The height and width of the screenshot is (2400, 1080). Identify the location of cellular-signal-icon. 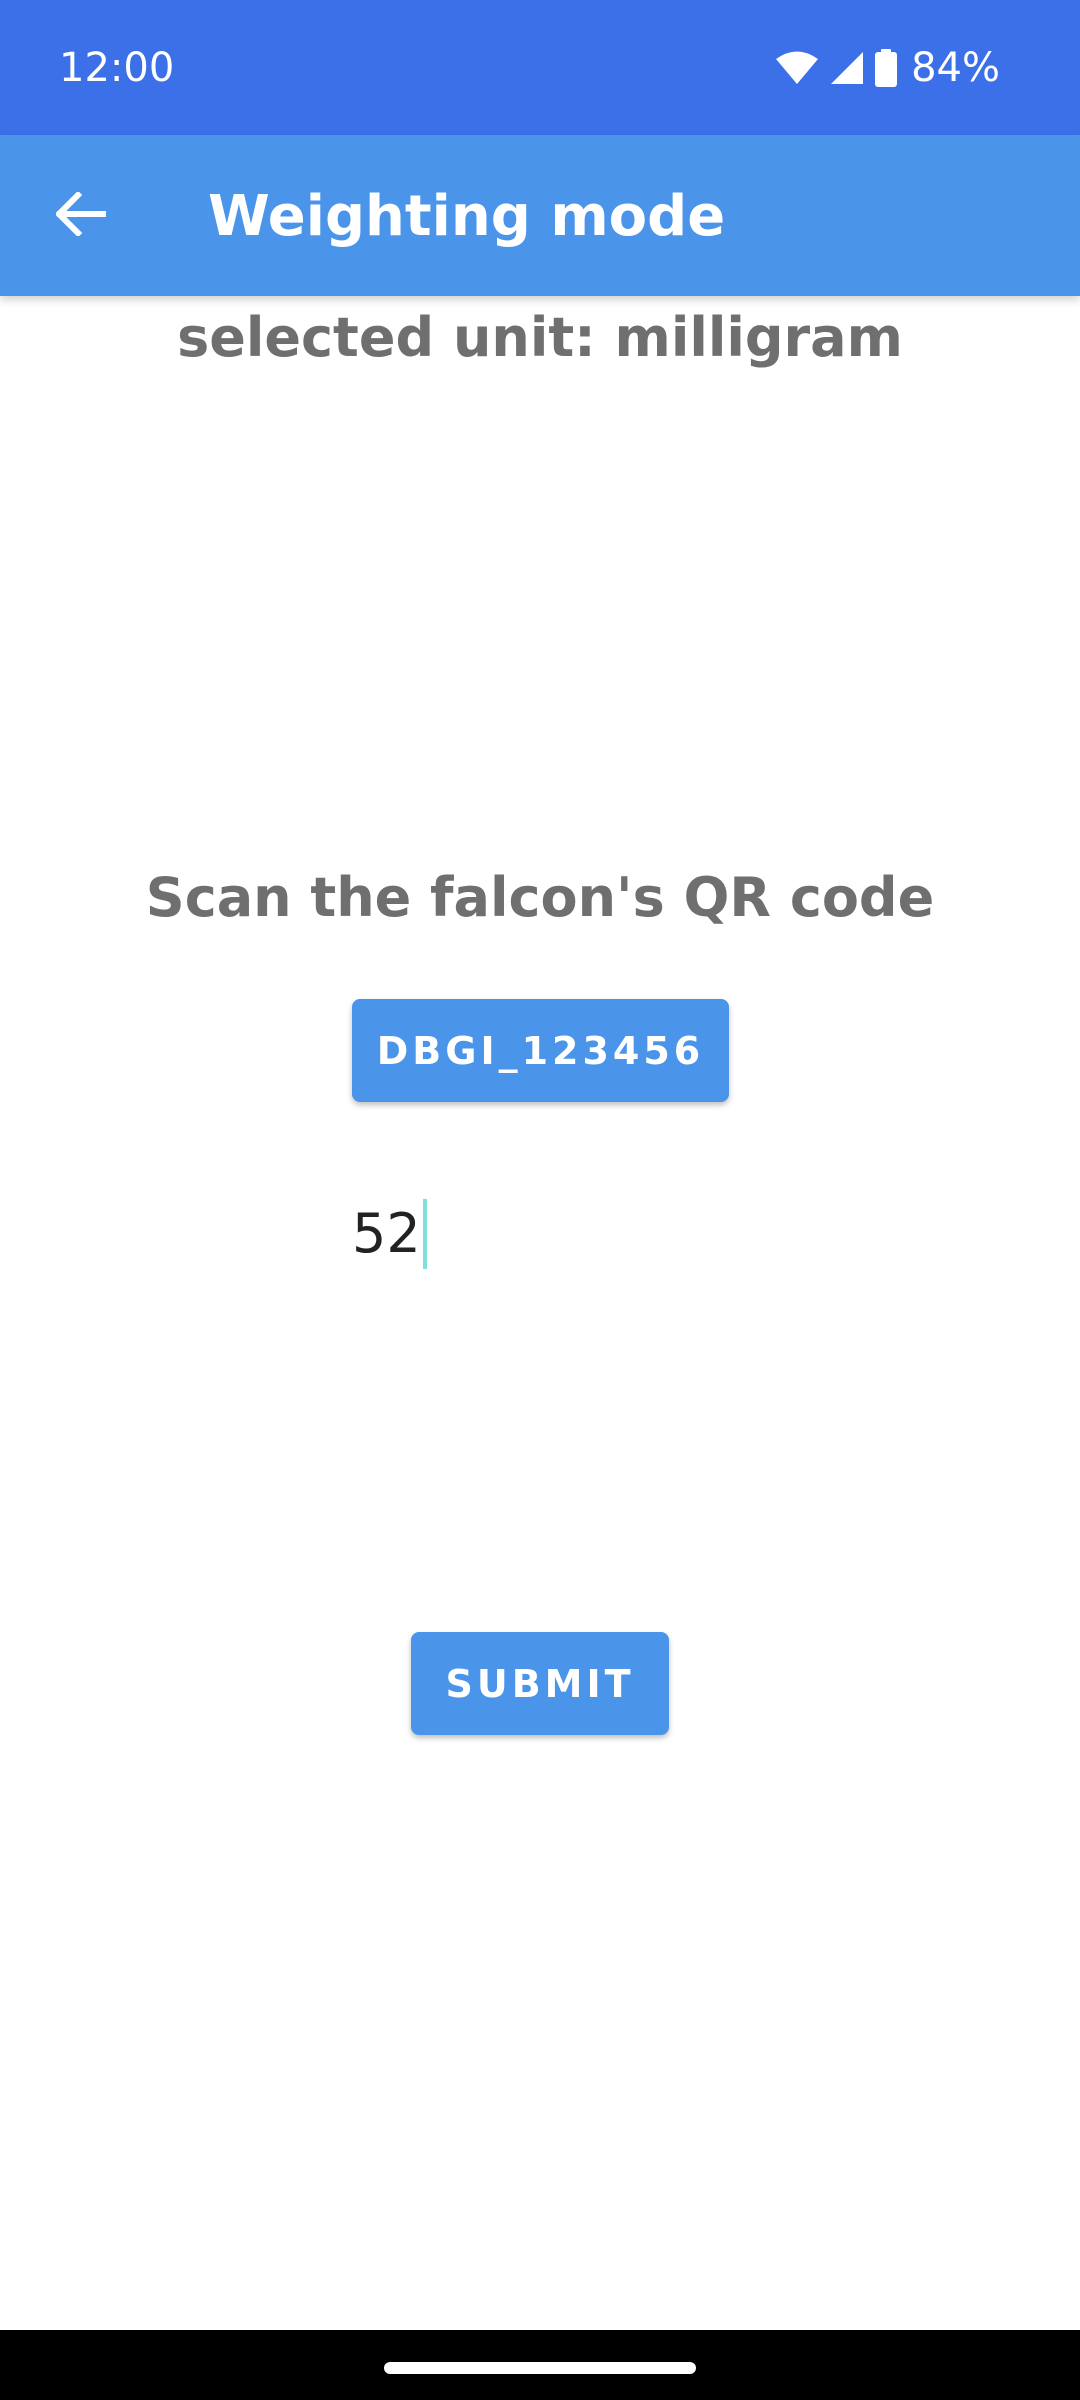
(847, 68).